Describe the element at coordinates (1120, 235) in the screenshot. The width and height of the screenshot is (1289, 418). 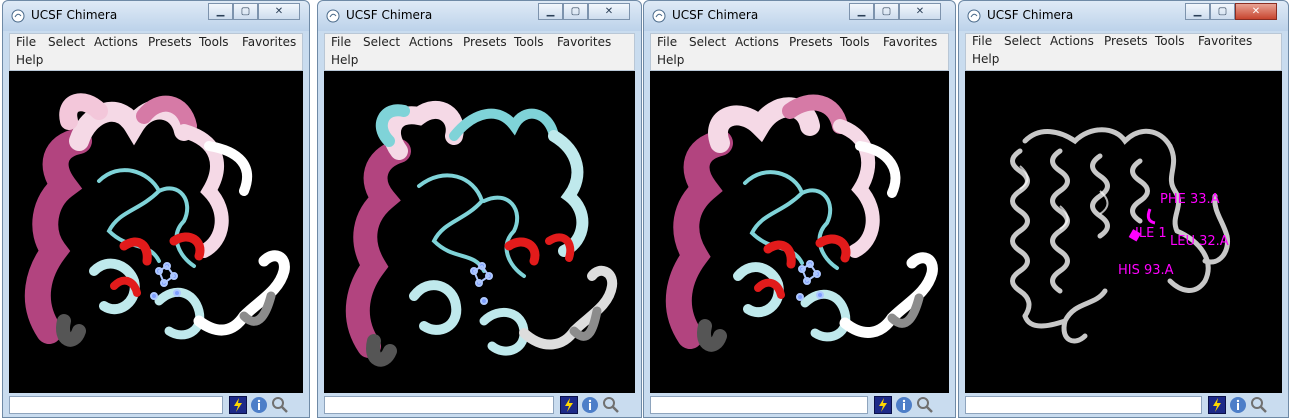
I see `protein-ribbon-rendering: PHE 33.A ILE 1 LEU 32.A HIS 93.A` at that location.